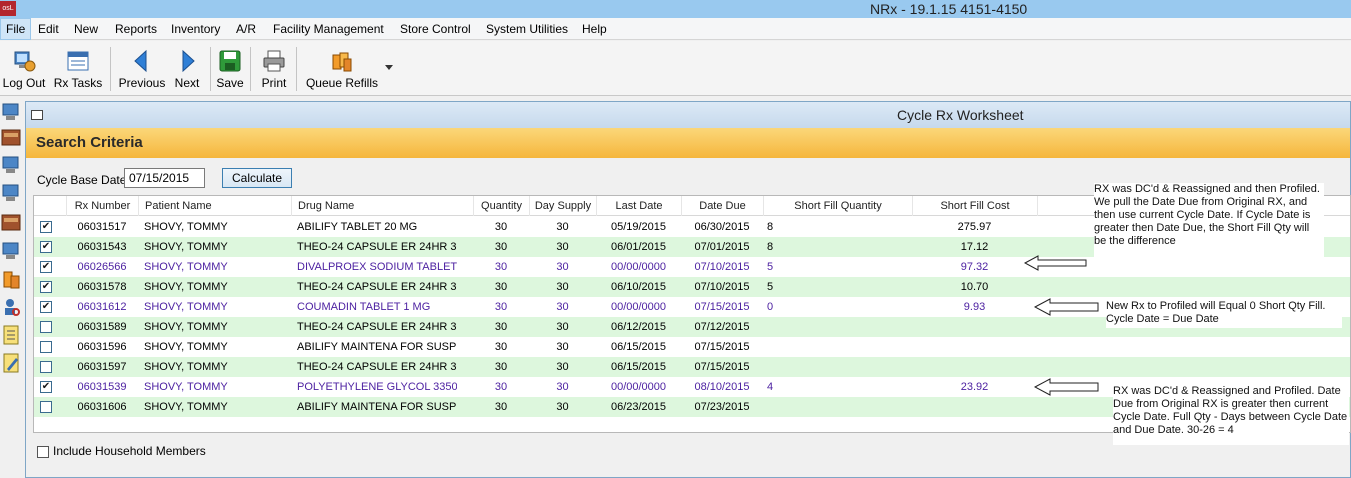 This screenshot has width=1351, height=478. I want to click on short-fill-quantity-cell, so click(839, 367).